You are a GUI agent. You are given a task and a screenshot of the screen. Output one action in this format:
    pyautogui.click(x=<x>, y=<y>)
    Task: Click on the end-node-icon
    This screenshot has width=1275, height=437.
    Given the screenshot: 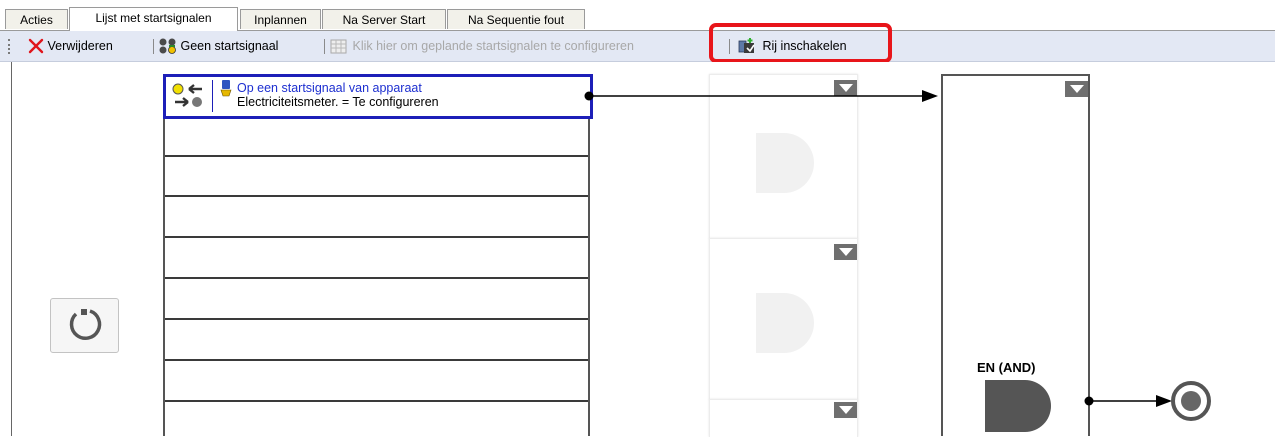 What is the action you would take?
    pyautogui.click(x=1191, y=401)
    